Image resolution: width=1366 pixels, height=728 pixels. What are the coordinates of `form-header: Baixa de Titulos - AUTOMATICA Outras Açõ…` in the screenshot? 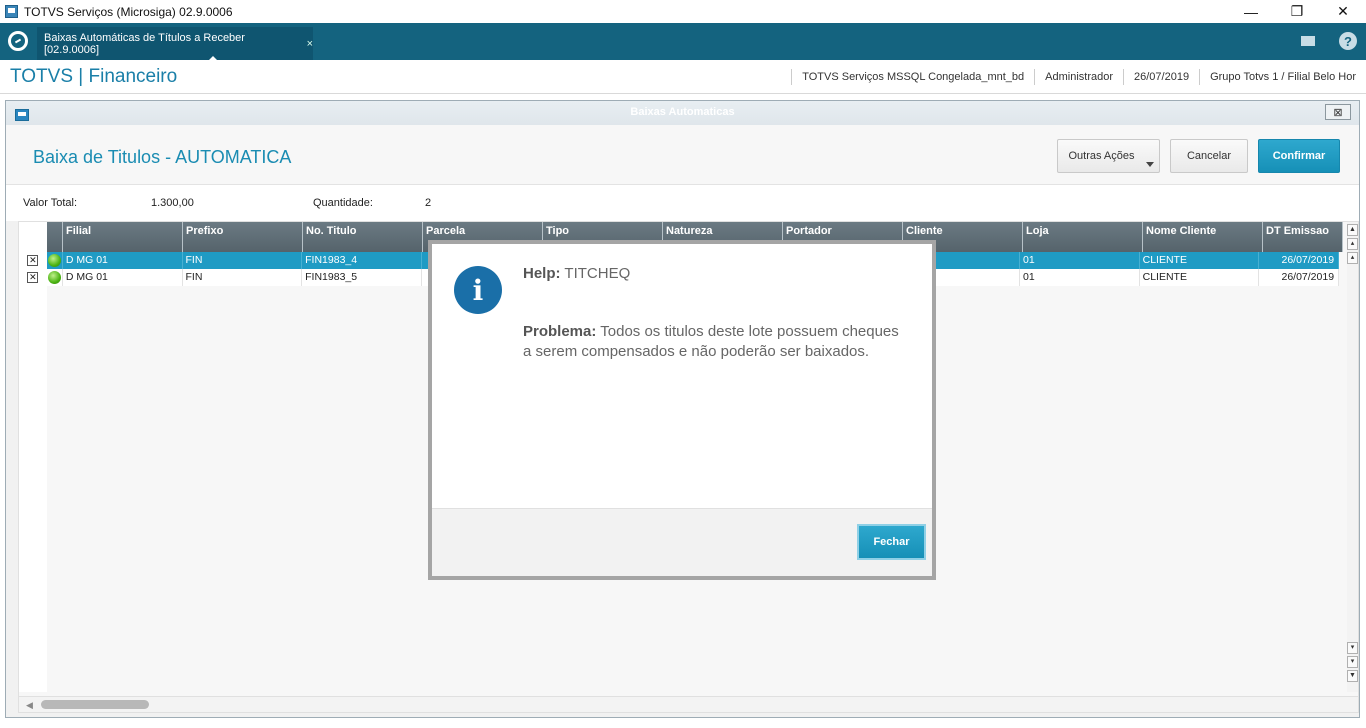 It's located at (682, 155).